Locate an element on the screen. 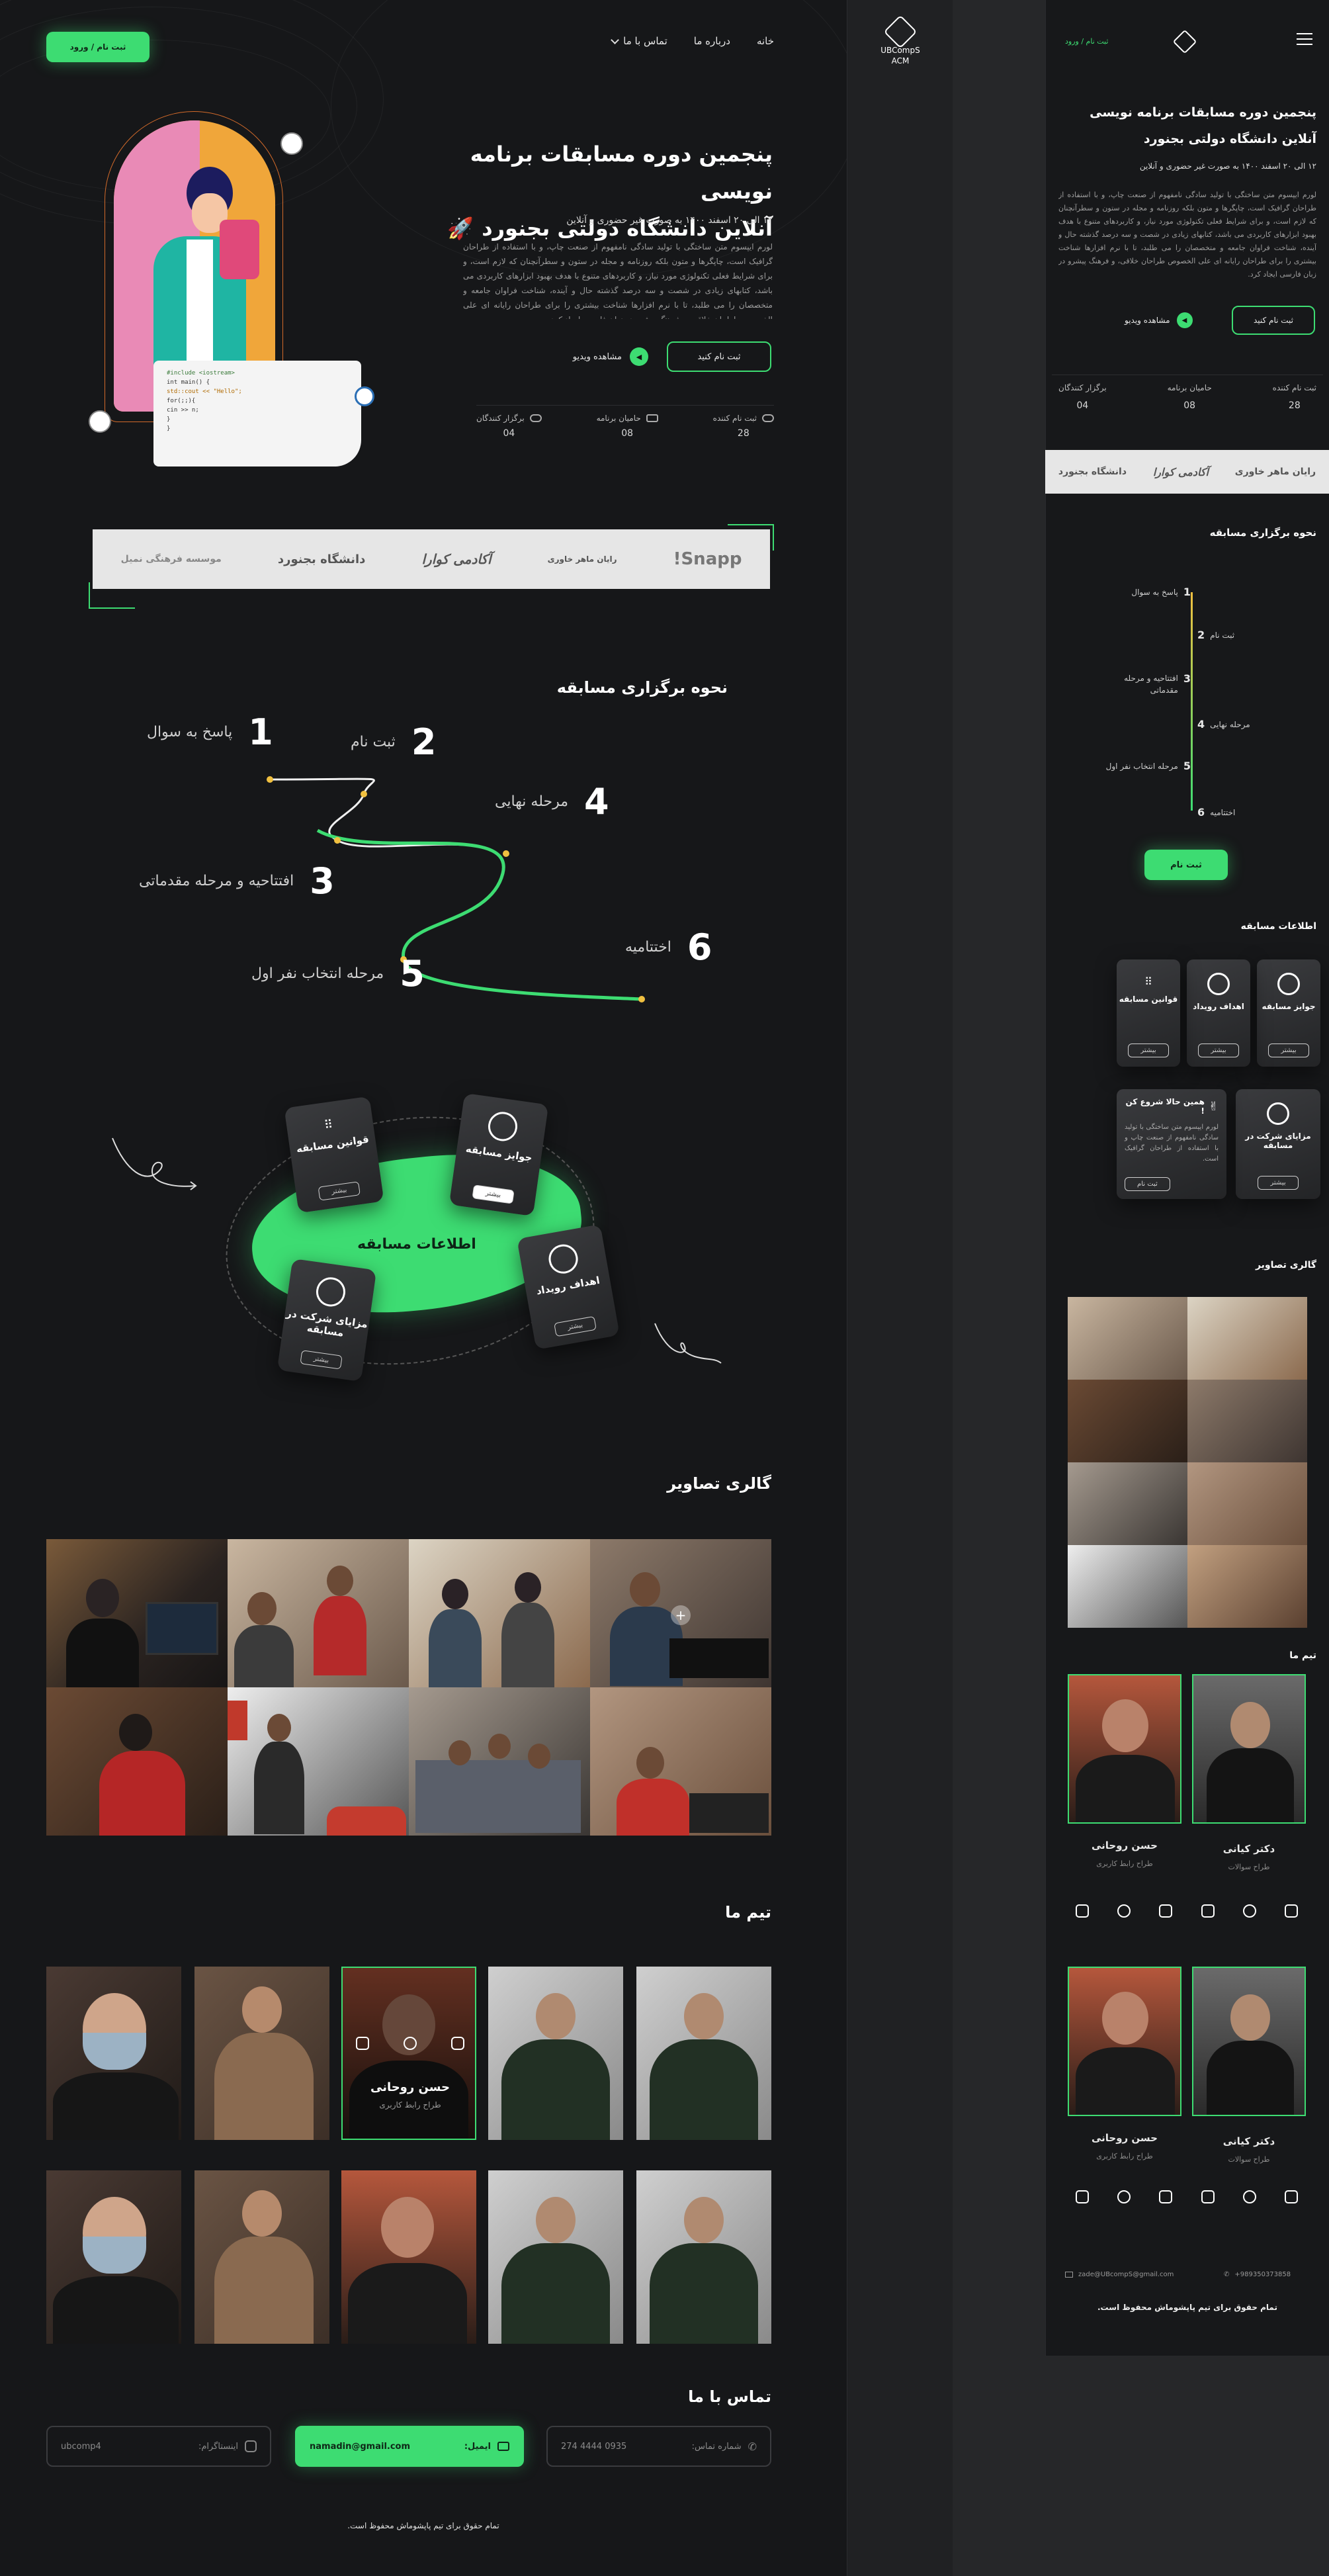 Image resolution: width=1329 pixels, height=2576 pixels. instagram-contact: اینستاگرام: ubcomp4 is located at coordinates (158, 2446).